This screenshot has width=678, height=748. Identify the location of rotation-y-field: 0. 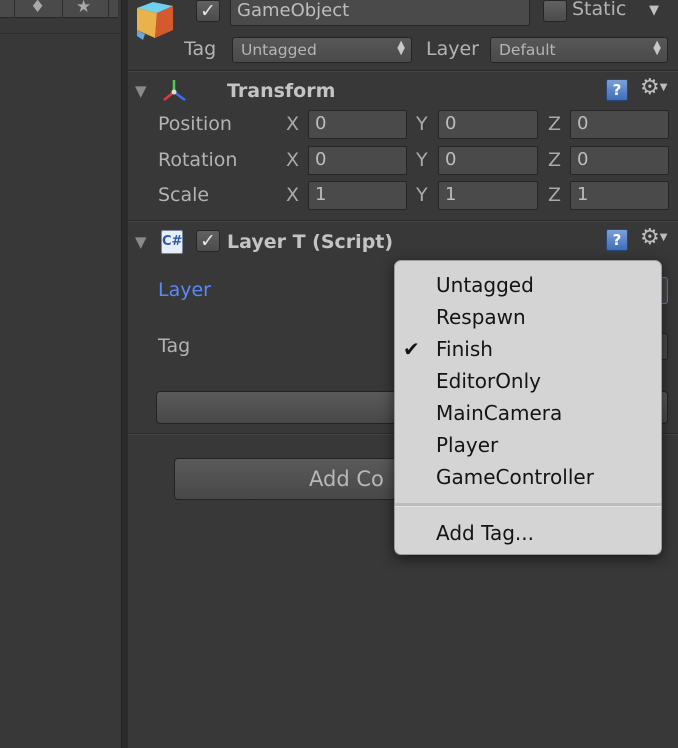
(488, 160).